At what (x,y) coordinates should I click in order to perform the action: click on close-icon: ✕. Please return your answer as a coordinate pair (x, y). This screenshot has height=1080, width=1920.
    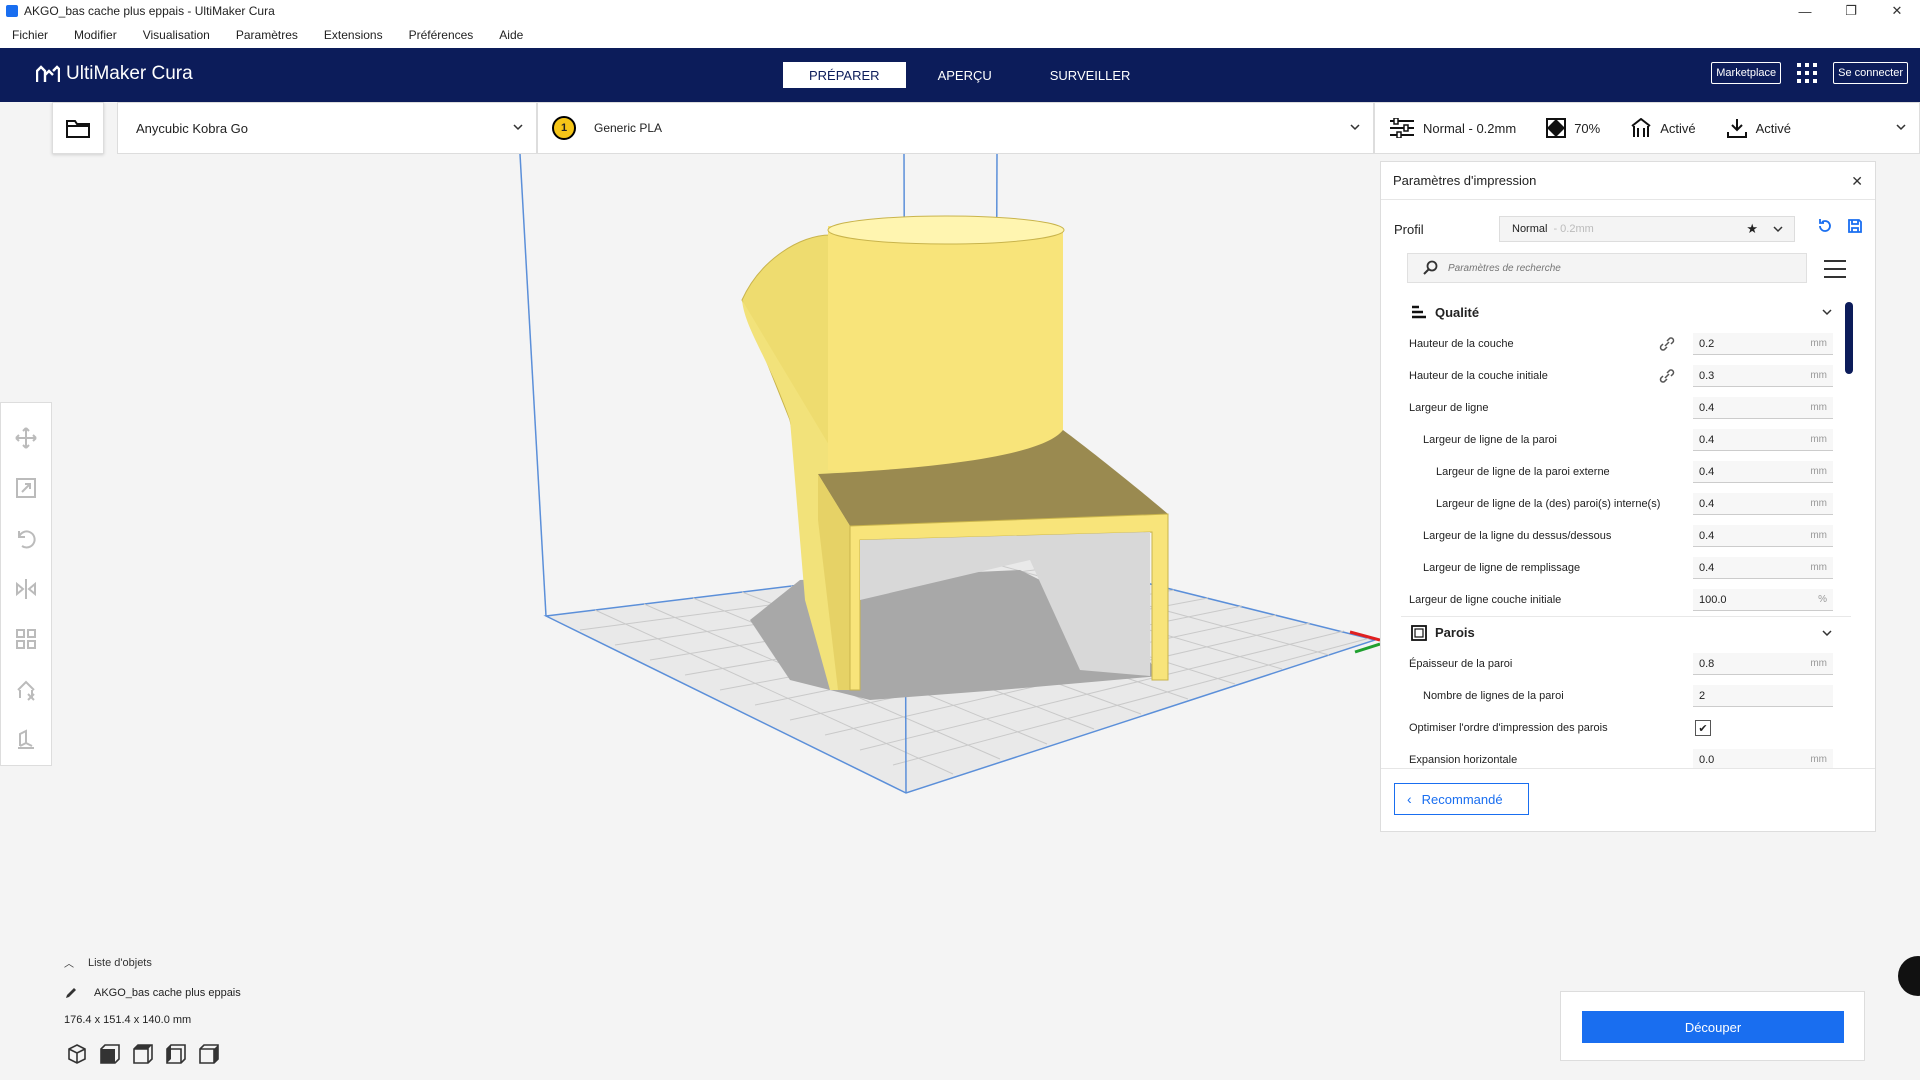
    Looking at the image, I should click on (1857, 181).